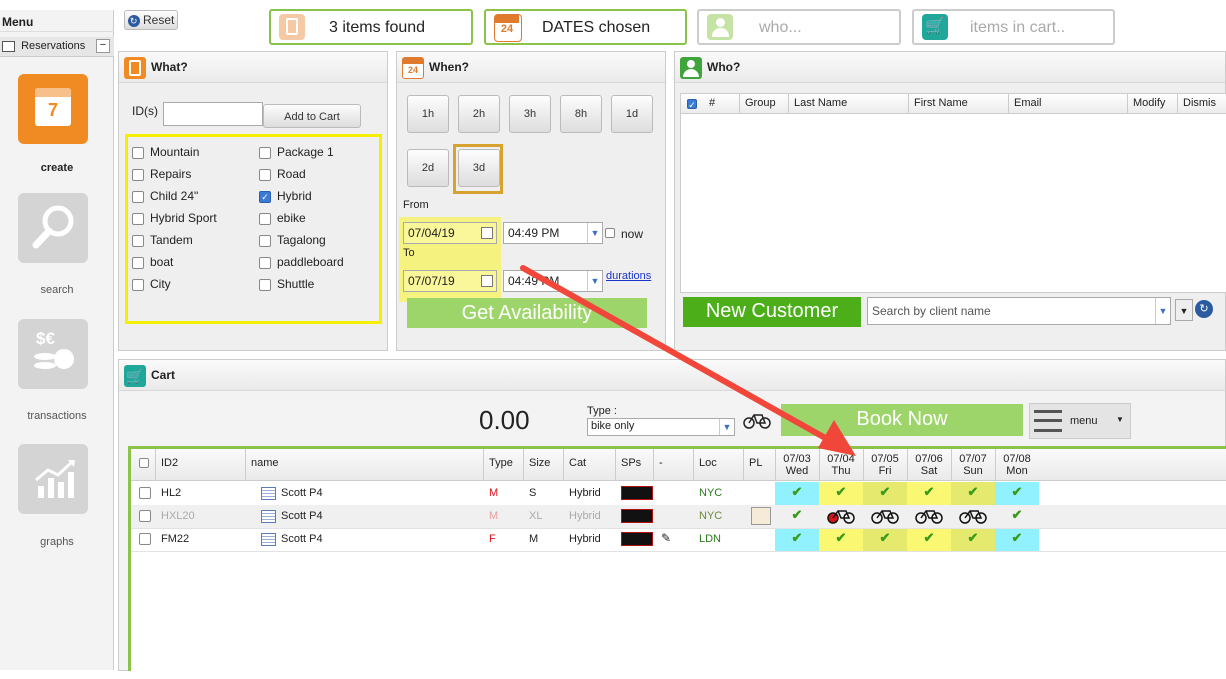 The height and width of the screenshot is (679, 1226). I want to click on from-date-input: 07/04/19, so click(450, 233).